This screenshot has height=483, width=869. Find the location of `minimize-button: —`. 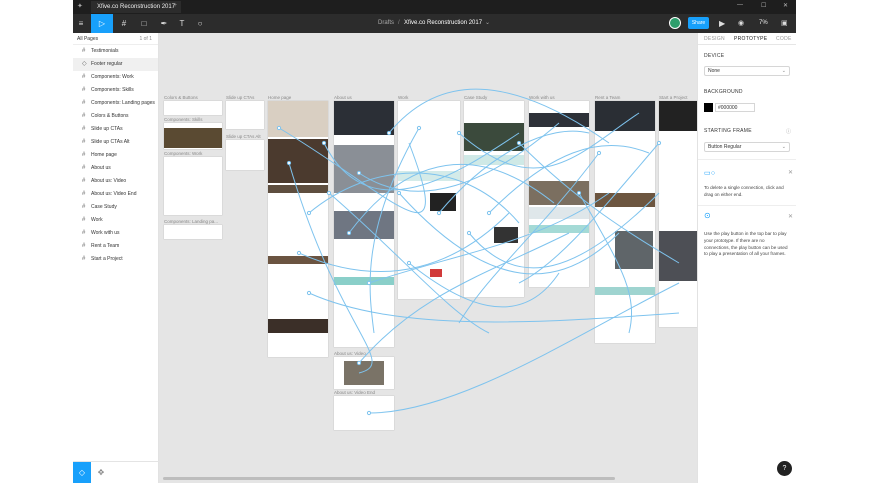

minimize-button: — is located at coordinates (740, 5).